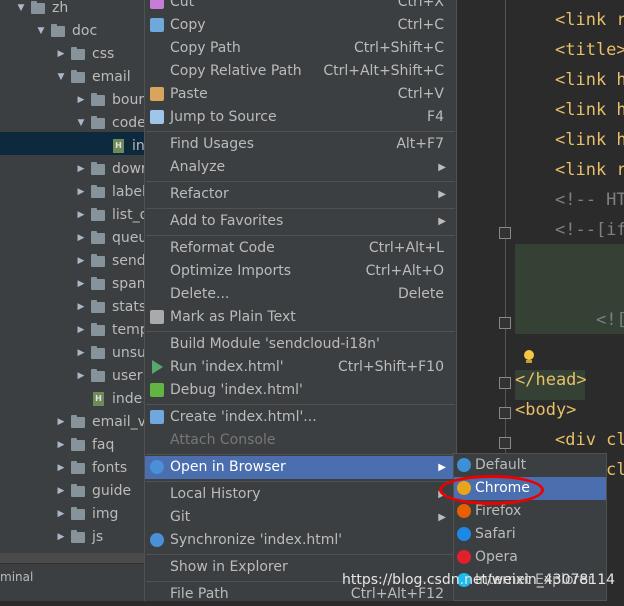 The width and height of the screenshot is (624, 606). Describe the element at coordinates (80, 491) in the screenshot. I see `tree-item: ▶ guide` at that location.